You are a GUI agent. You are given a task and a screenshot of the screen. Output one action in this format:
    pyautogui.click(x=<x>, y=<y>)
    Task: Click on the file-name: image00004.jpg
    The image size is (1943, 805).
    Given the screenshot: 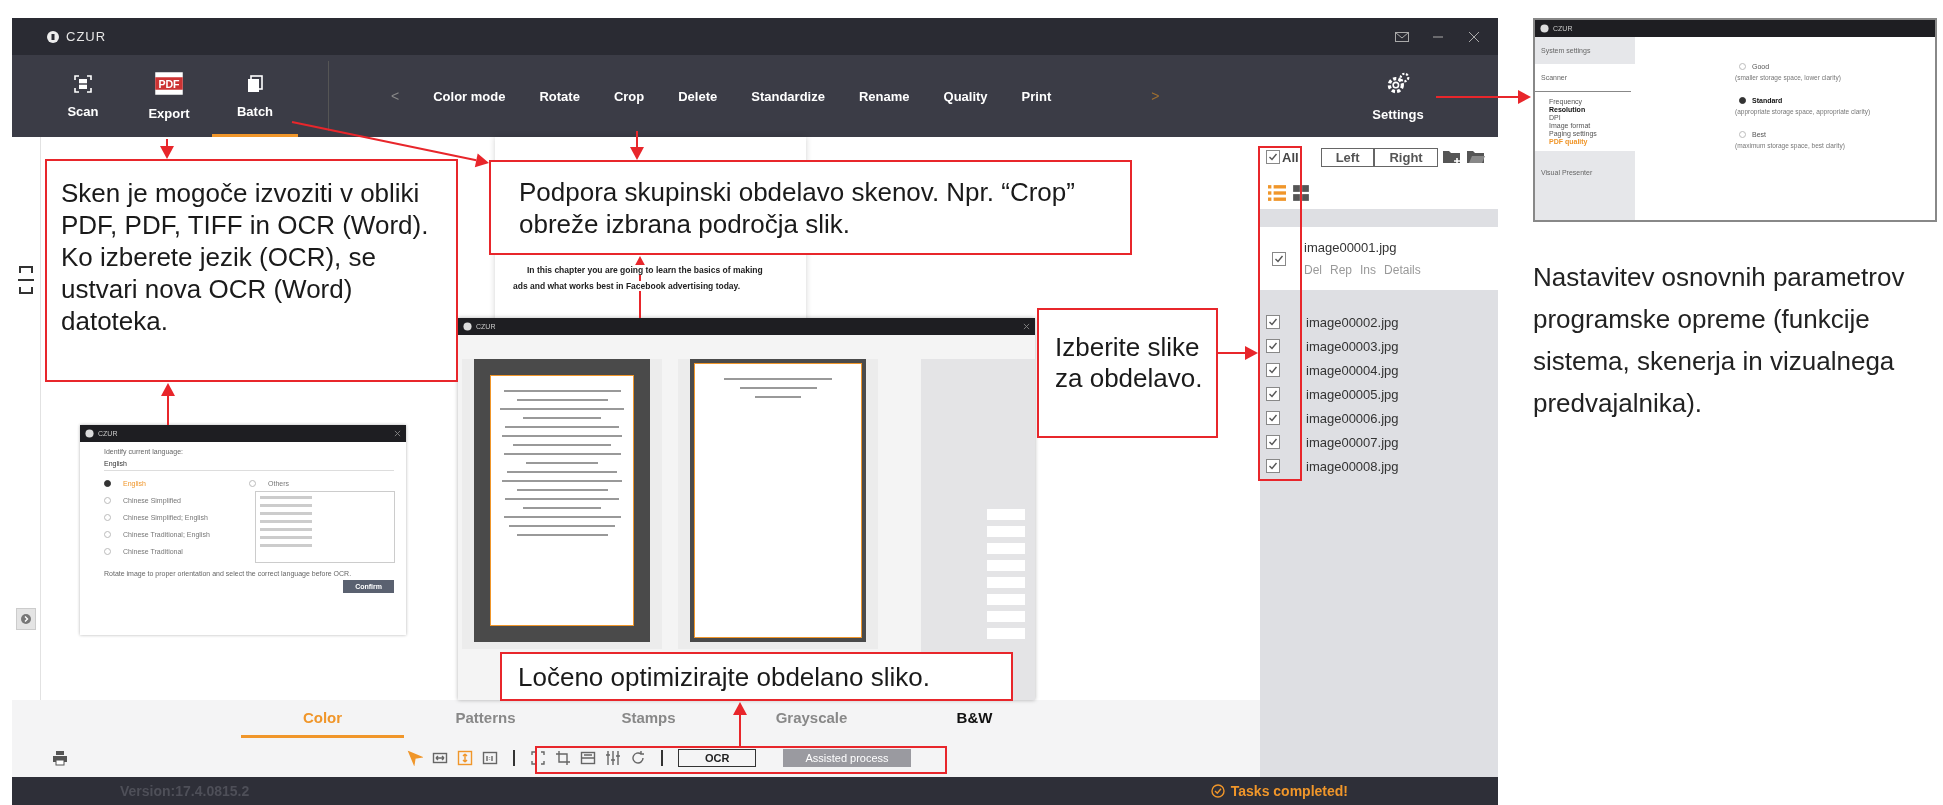 What is the action you would take?
    pyautogui.click(x=1352, y=370)
    